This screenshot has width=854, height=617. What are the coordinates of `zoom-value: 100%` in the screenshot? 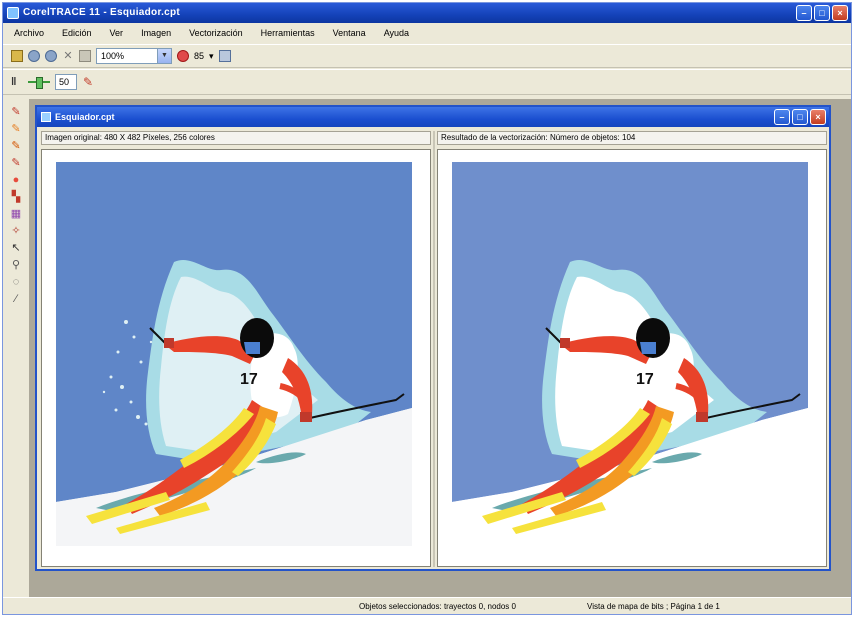 It's located at (113, 56).